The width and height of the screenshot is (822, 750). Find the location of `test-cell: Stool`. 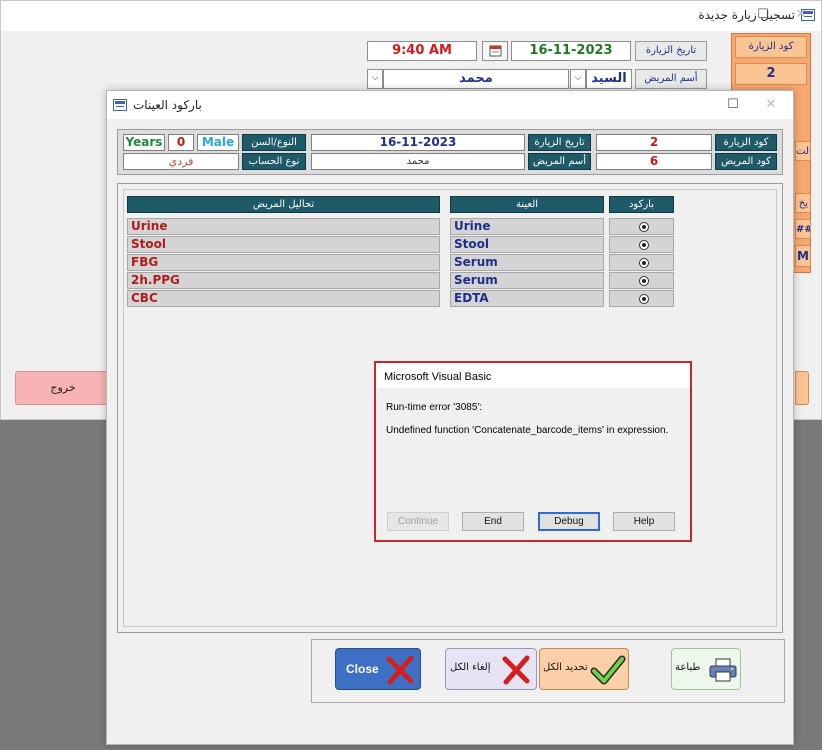

test-cell: Stool is located at coordinates (283, 244).